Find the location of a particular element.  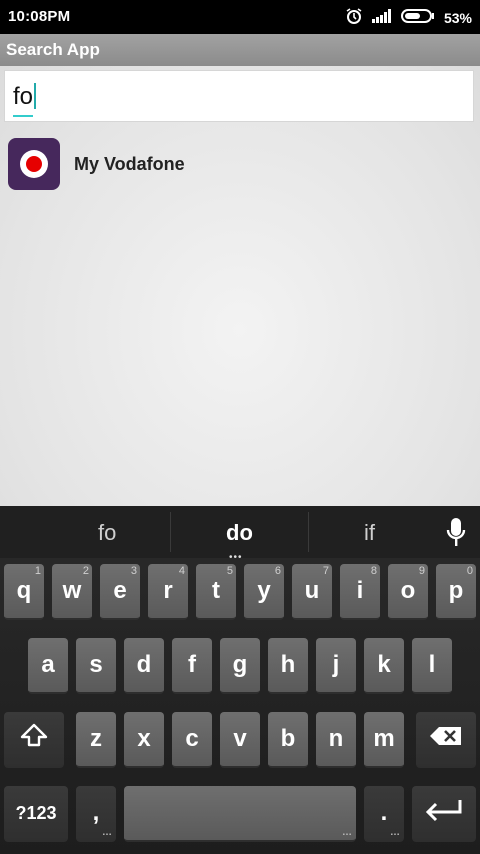

app-name: My Vodafone is located at coordinates (129, 164).